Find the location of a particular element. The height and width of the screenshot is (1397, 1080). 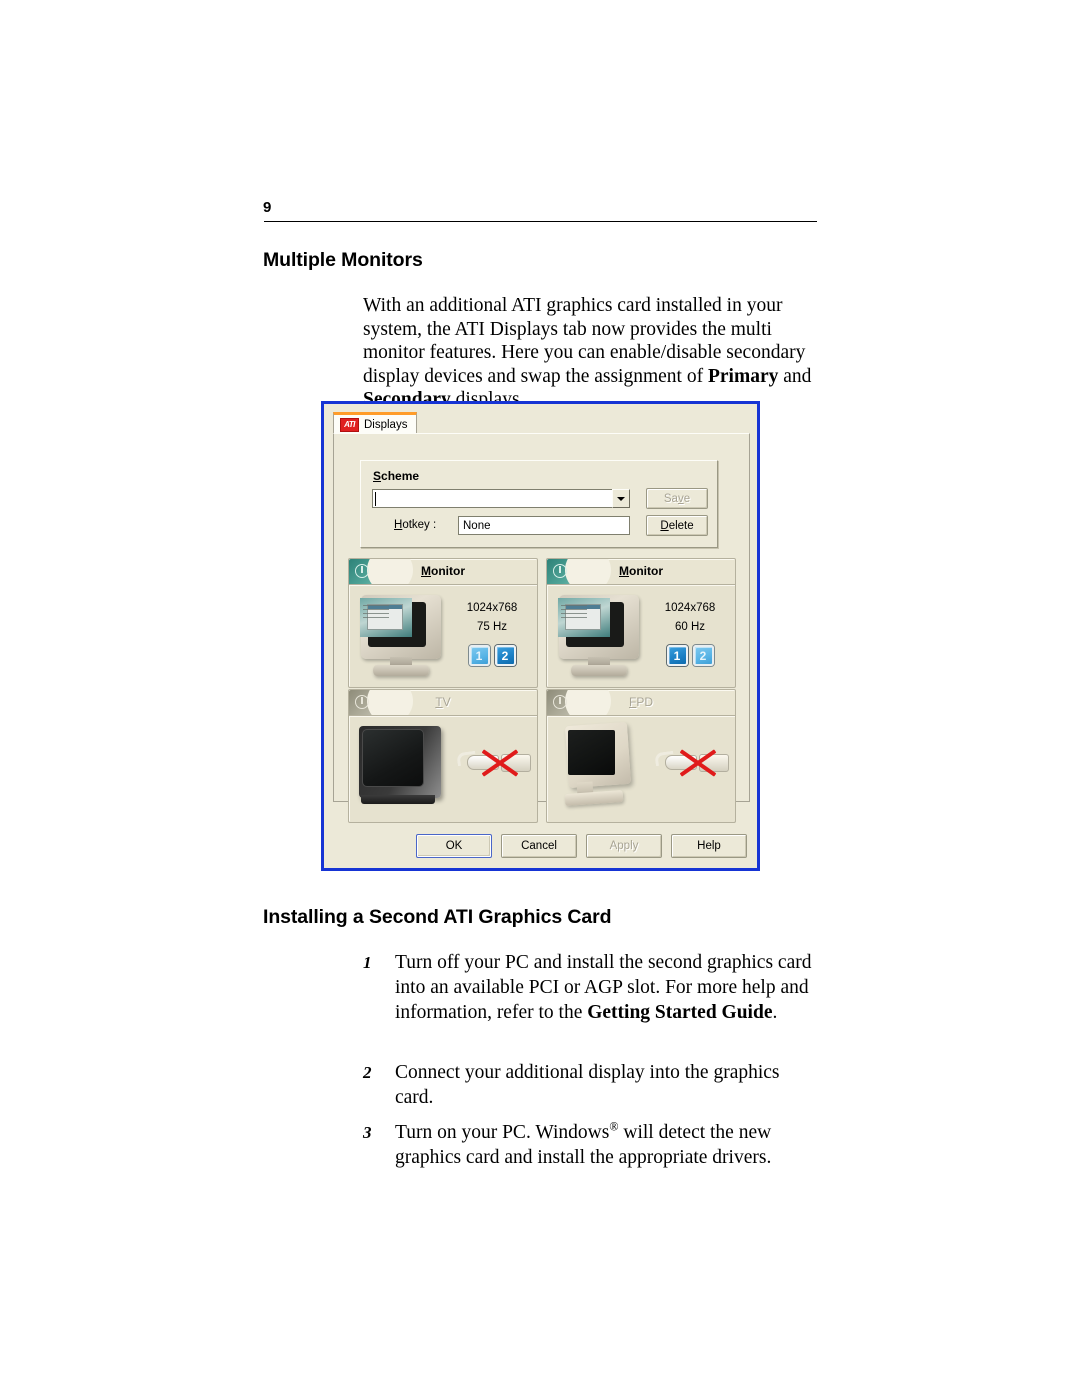

heading-multiple-monitors: Multiple Monitors is located at coordinates (343, 260).